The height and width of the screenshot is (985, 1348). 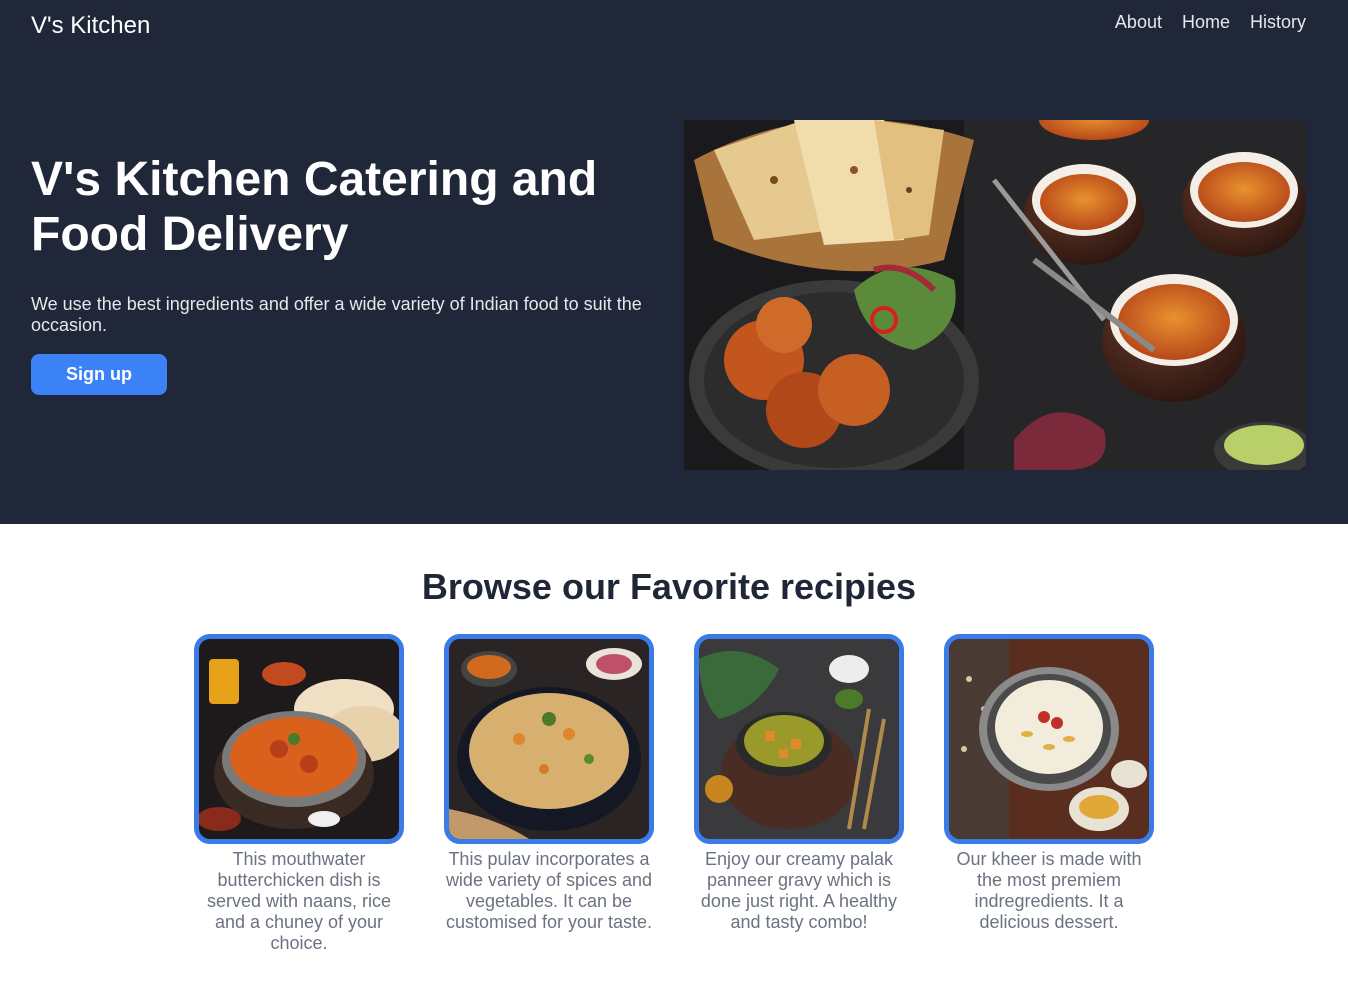 I want to click on pulav-image, so click(x=549, y=739).